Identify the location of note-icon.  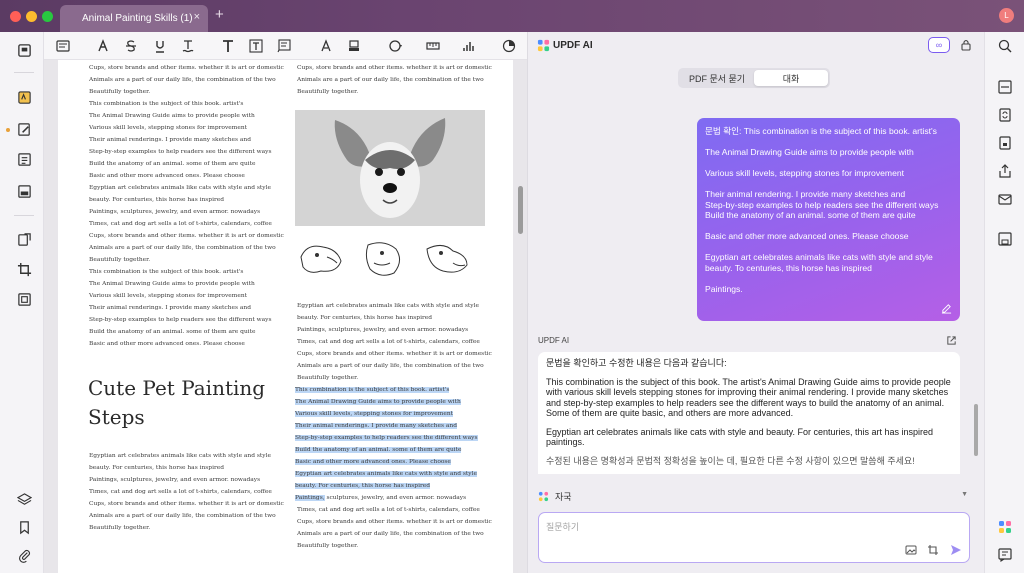
(63, 46).